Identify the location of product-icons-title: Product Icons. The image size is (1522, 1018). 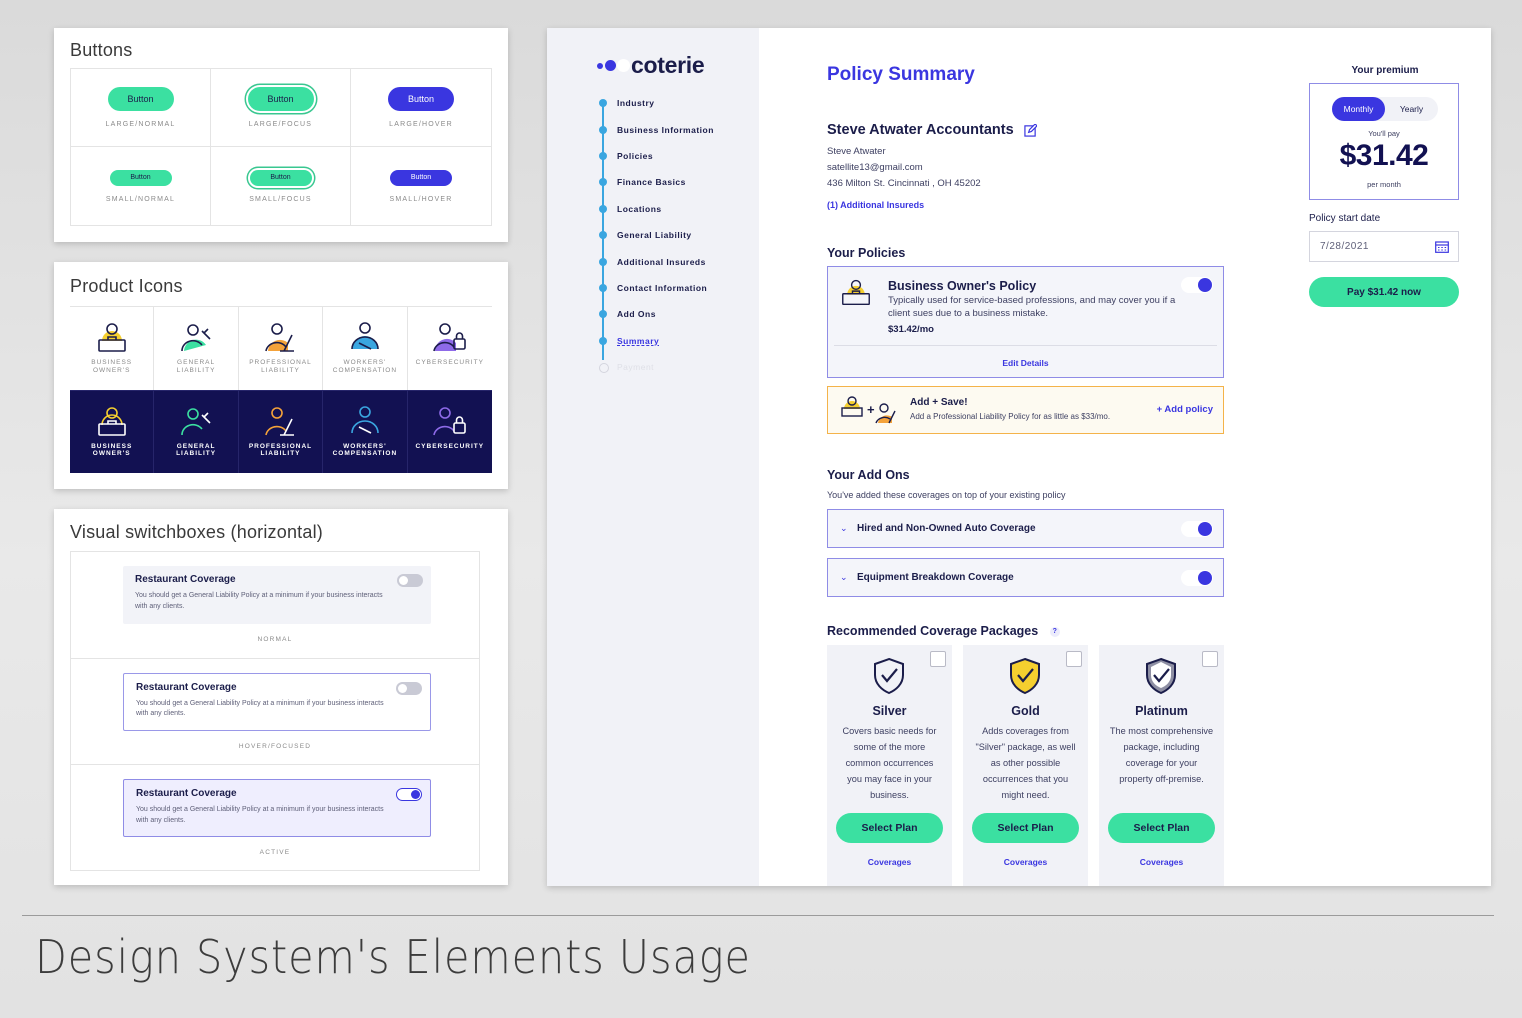
(126, 286).